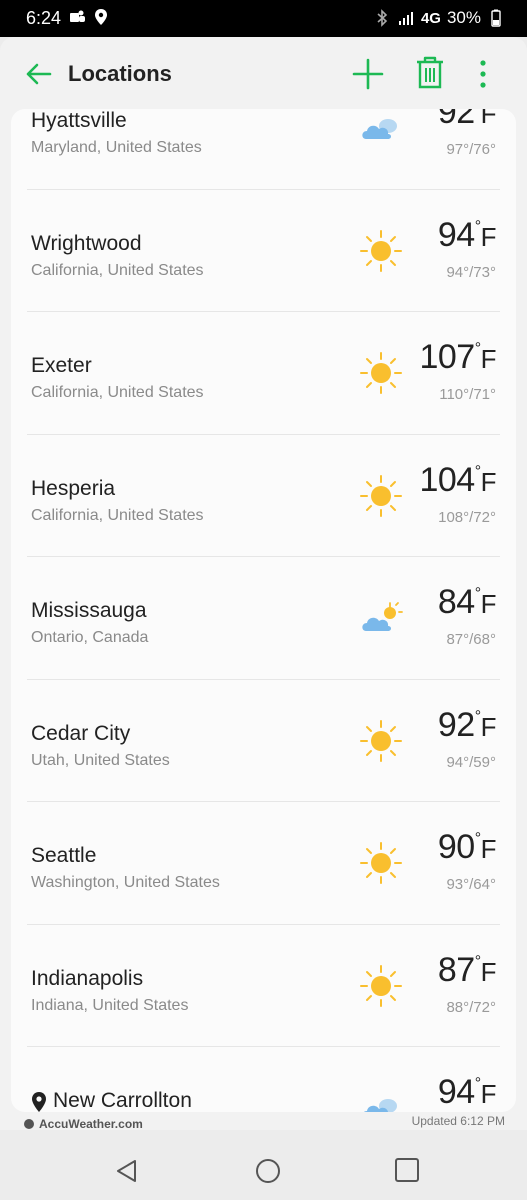 This screenshot has height=1200, width=527. Describe the element at coordinates (122, 1100) in the screenshot. I see `location-city: New Carrollton` at that location.